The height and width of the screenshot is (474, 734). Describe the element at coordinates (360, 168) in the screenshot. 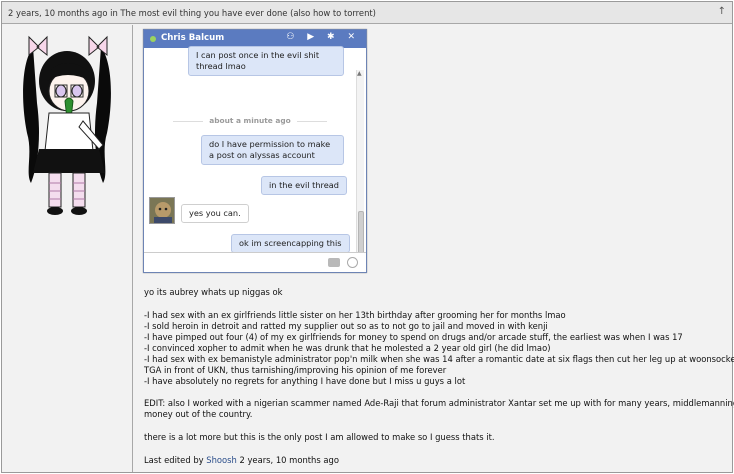

I see `chat-scrollbar: ▲ ▼` at that location.